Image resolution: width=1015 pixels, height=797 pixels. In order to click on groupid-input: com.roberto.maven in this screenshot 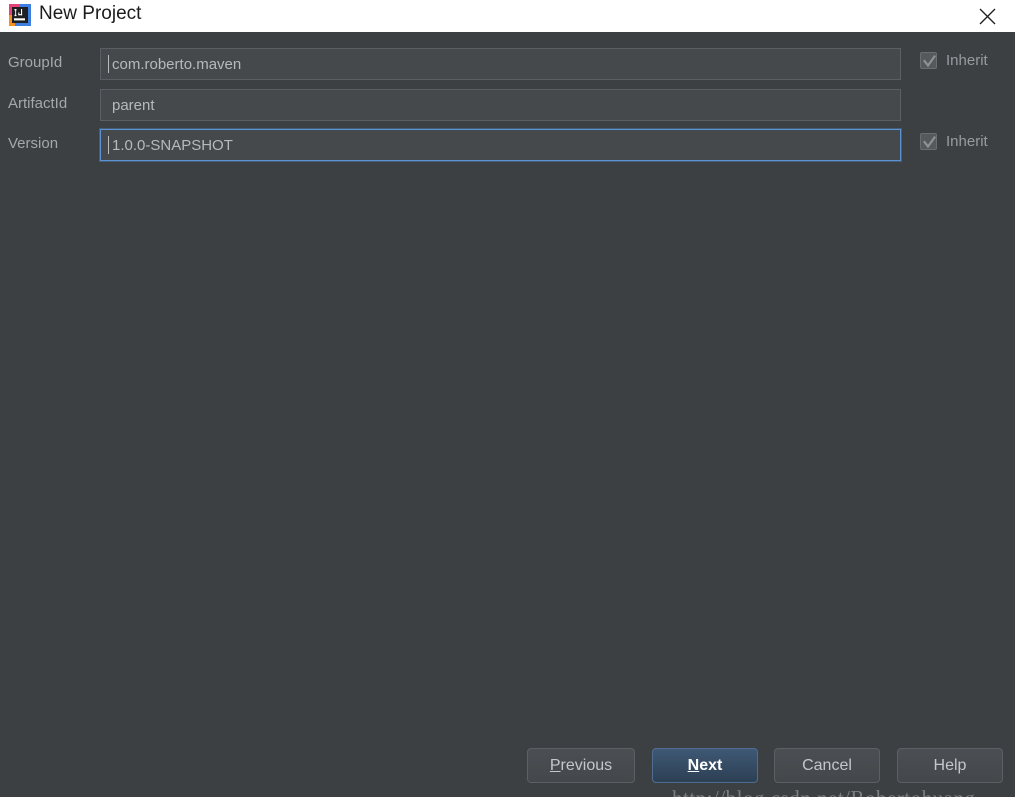, I will do `click(500, 64)`.